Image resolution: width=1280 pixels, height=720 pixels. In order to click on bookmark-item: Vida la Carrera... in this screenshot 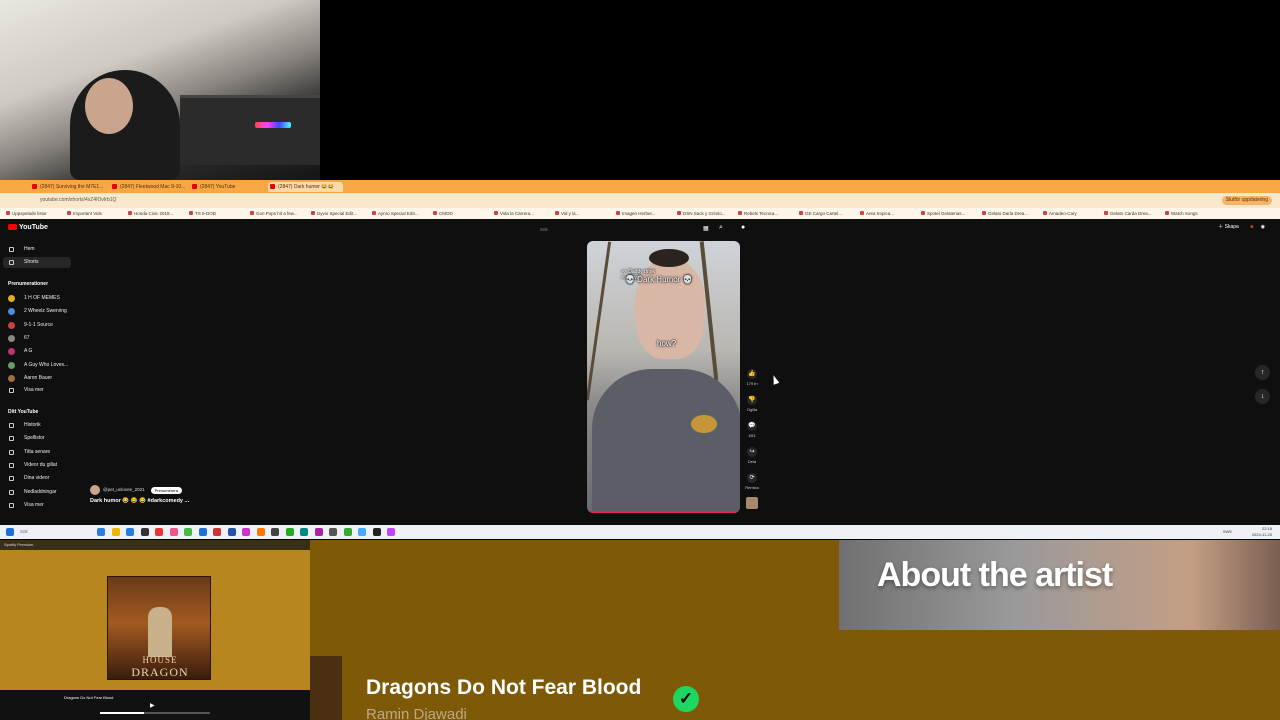, I will do `click(514, 213)`.